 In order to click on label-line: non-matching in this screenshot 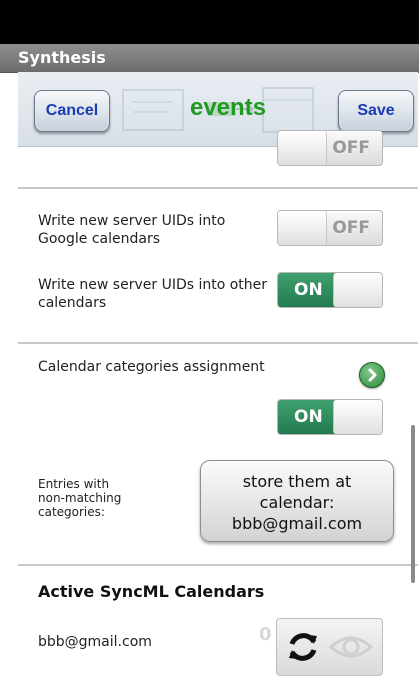, I will do `click(80, 498)`.